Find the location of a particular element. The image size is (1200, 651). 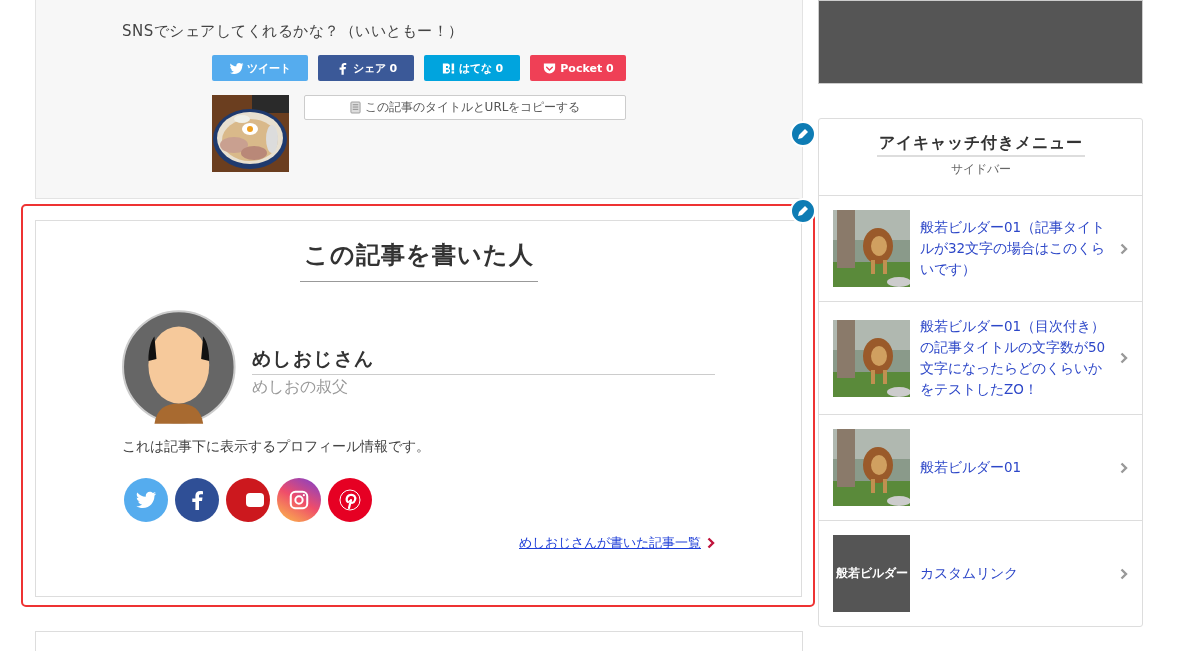

copy-button: この記事のタイトルとURLをコピーする is located at coordinates (465, 107).